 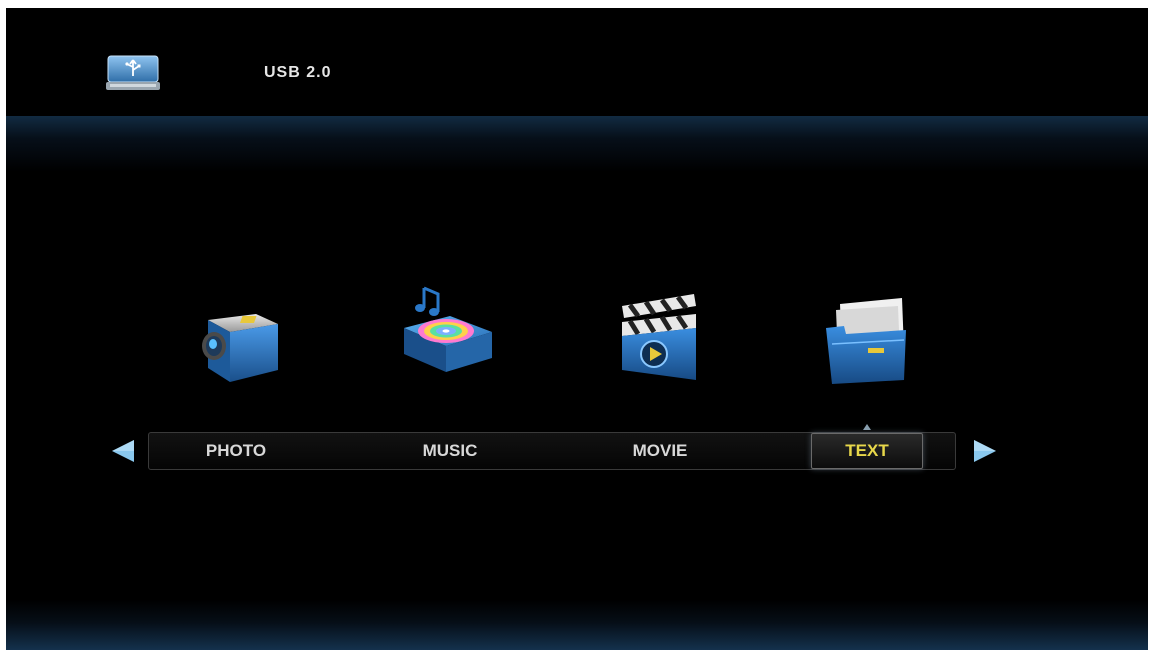 What do you see at coordinates (867, 427) in the screenshot?
I see `selection-pointer` at bounding box center [867, 427].